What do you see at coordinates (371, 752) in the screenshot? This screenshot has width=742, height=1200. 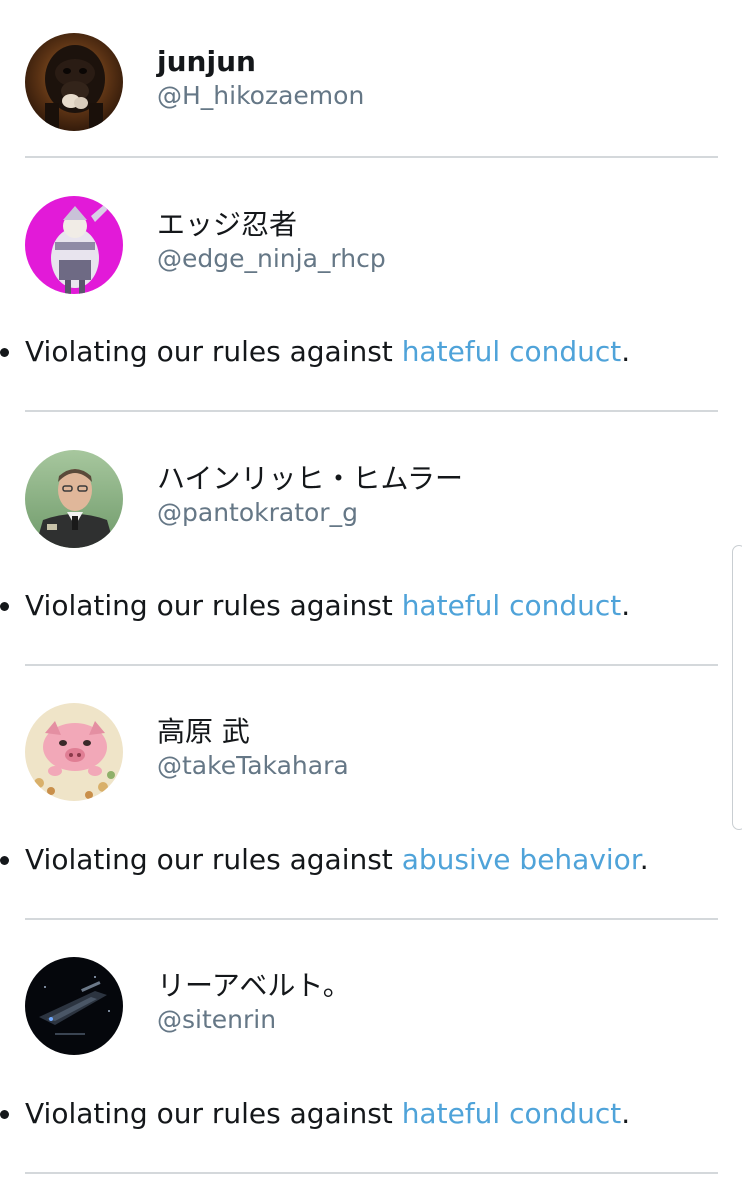 I see `account-row: 高原 武 @takeTakahara` at bounding box center [371, 752].